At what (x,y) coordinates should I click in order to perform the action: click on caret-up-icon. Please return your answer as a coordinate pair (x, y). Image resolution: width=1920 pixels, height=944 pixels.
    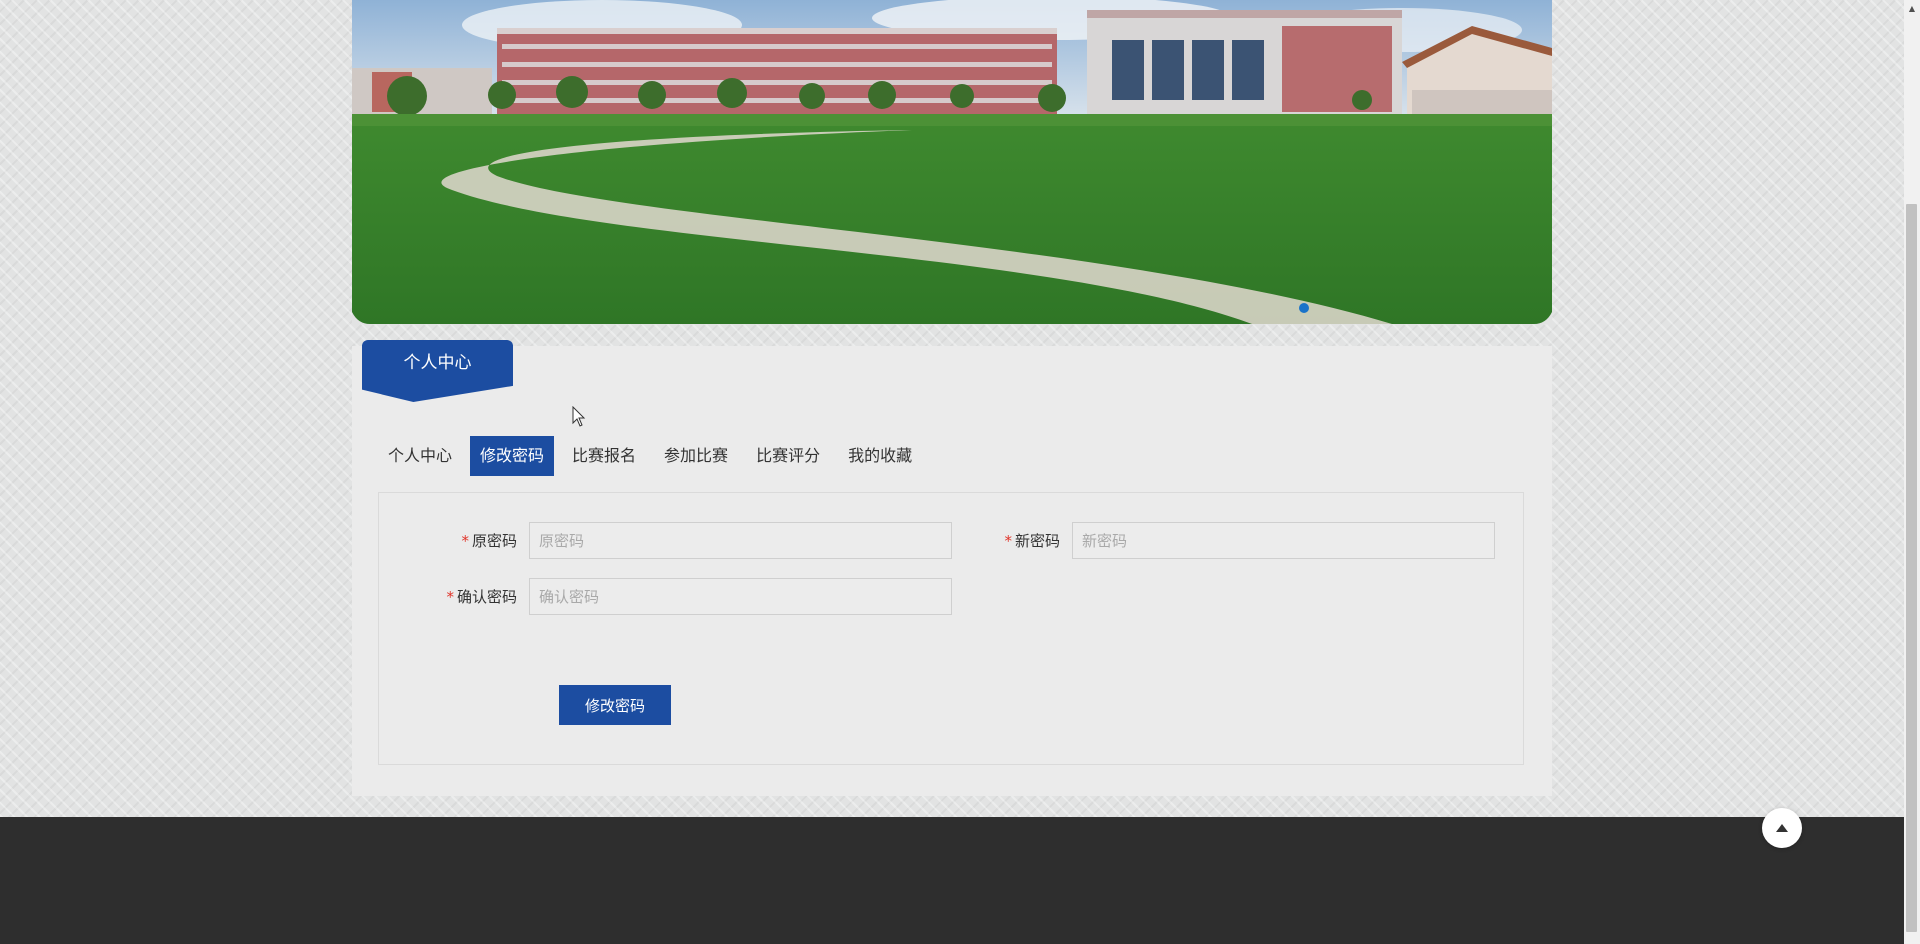
    Looking at the image, I should click on (1782, 828).